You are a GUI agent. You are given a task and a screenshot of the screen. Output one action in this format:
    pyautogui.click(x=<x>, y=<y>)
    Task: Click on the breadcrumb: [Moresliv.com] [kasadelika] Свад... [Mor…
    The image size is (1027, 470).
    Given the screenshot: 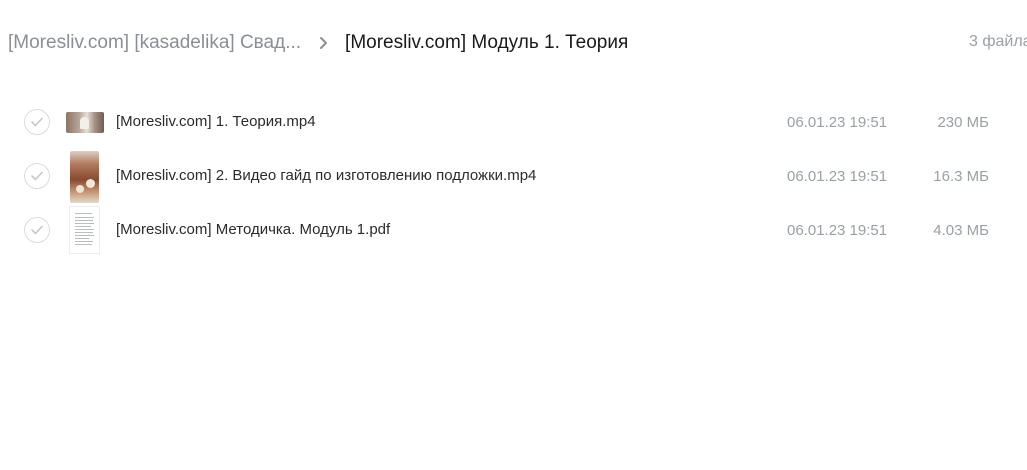 What is the action you would take?
    pyautogui.click(x=517, y=43)
    